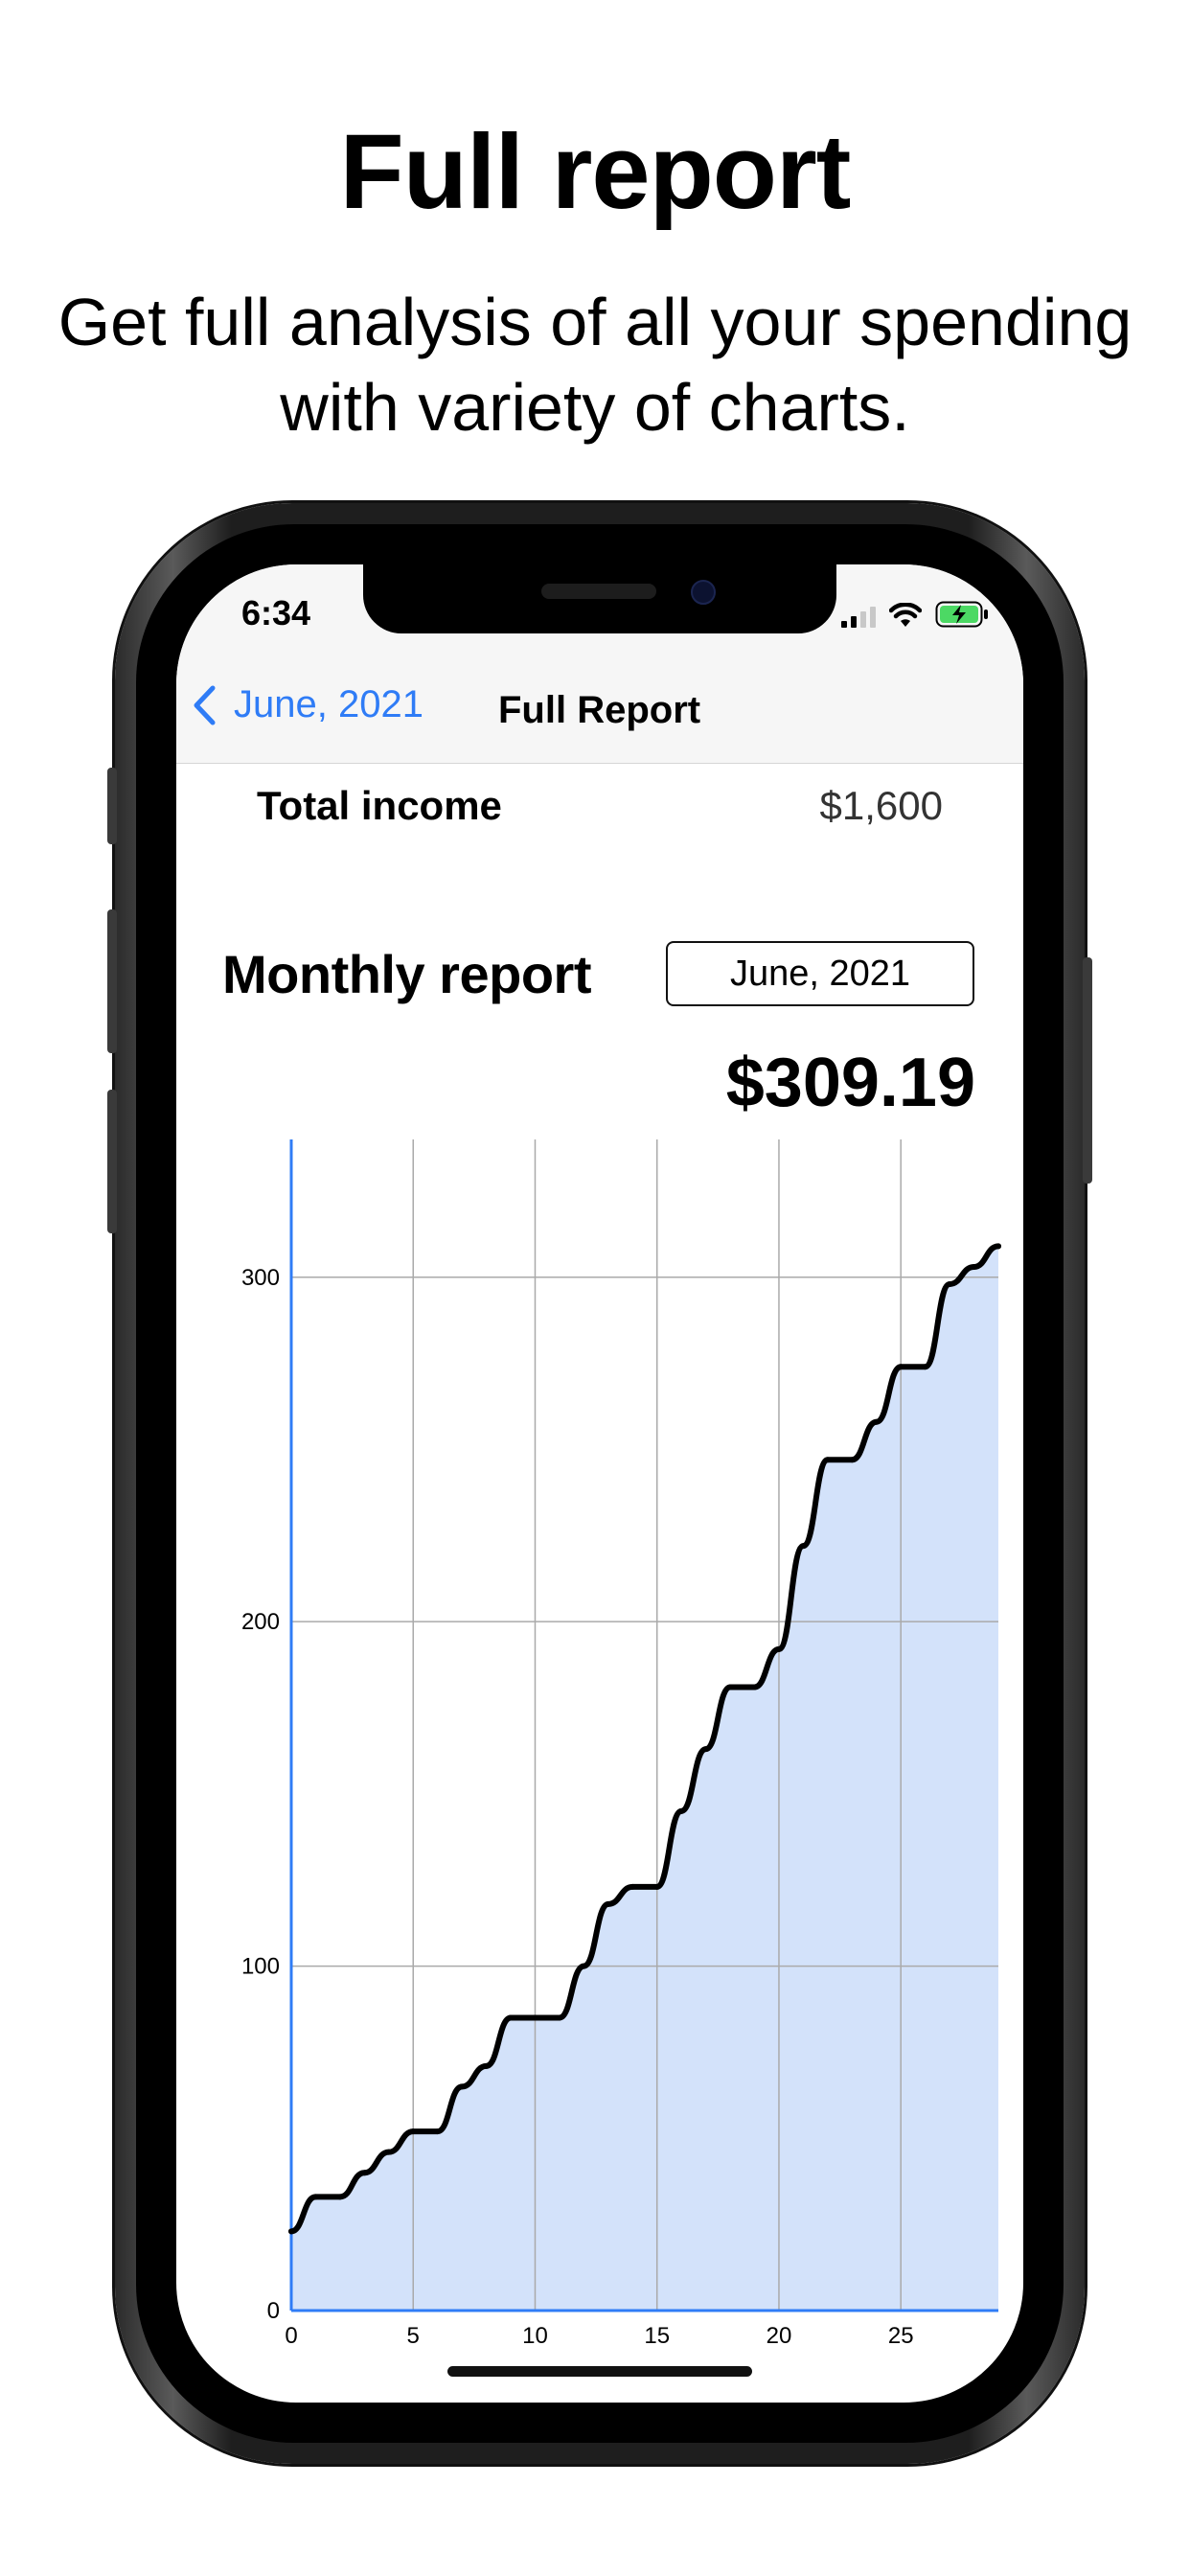 Image resolution: width=1190 pixels, height=2576 pixels. Describe the element at coordinates (657, 2336) in the screenshot. I see `chart-x-tick-label: 15` at that location.